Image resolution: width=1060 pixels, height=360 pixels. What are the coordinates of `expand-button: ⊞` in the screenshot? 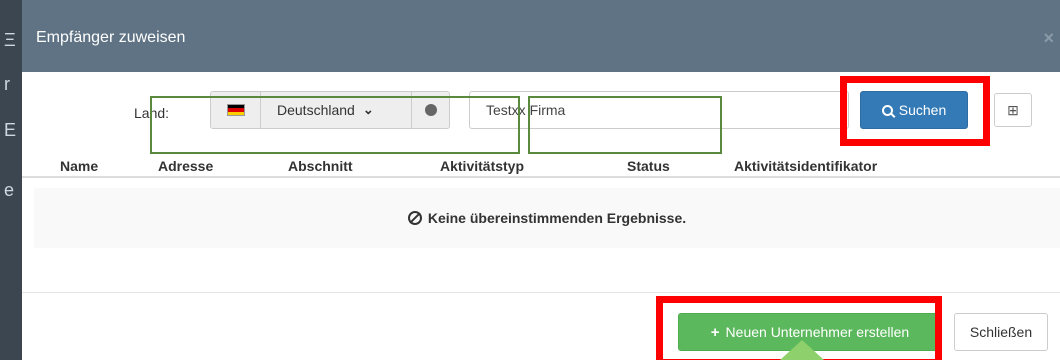 It's located at (1013, 110).